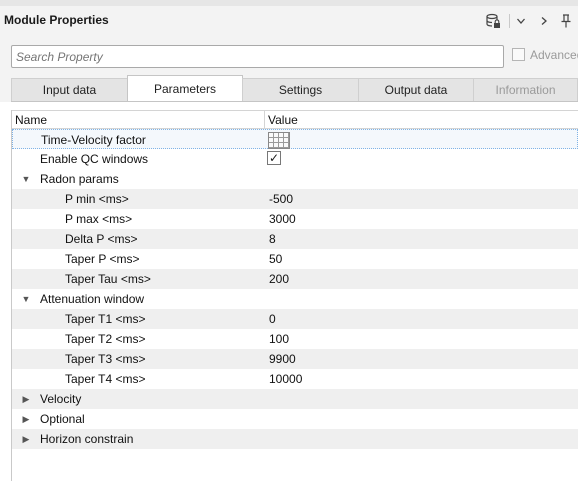 The image size is (578, 481). I want to click on grid-header: Name Value, so click(295, 119).